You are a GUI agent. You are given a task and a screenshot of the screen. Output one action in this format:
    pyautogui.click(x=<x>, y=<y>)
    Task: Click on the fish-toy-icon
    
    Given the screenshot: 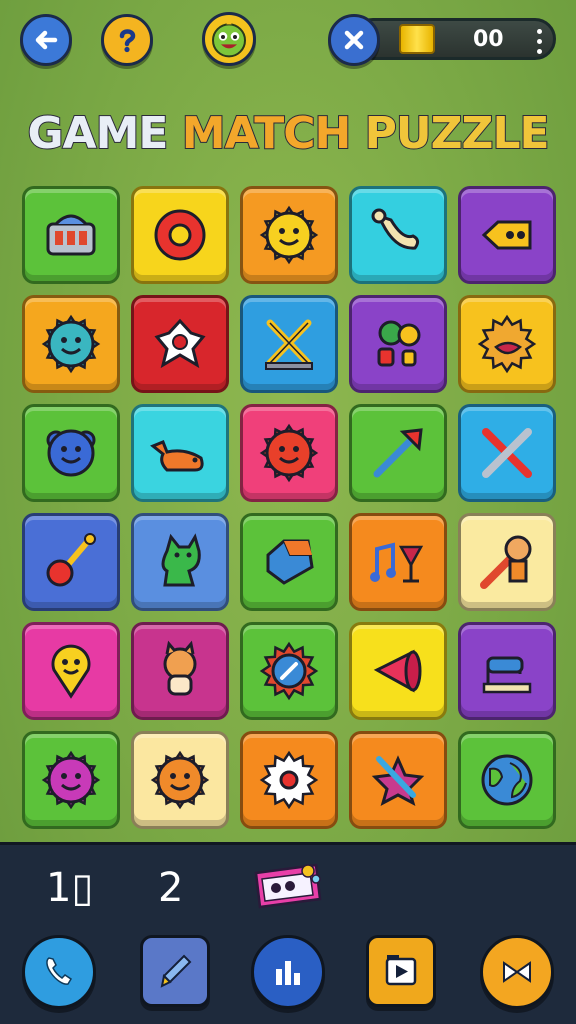 What is the action you would take?
    pyautogui.click(x=506, y=235)
    